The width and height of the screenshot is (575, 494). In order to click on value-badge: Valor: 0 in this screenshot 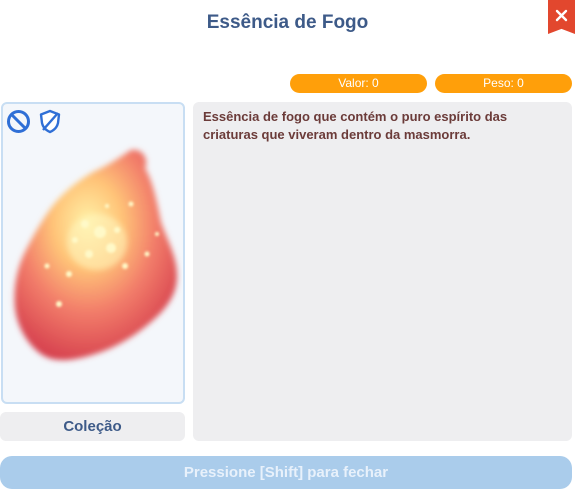, I will do `click(358, 83)`.